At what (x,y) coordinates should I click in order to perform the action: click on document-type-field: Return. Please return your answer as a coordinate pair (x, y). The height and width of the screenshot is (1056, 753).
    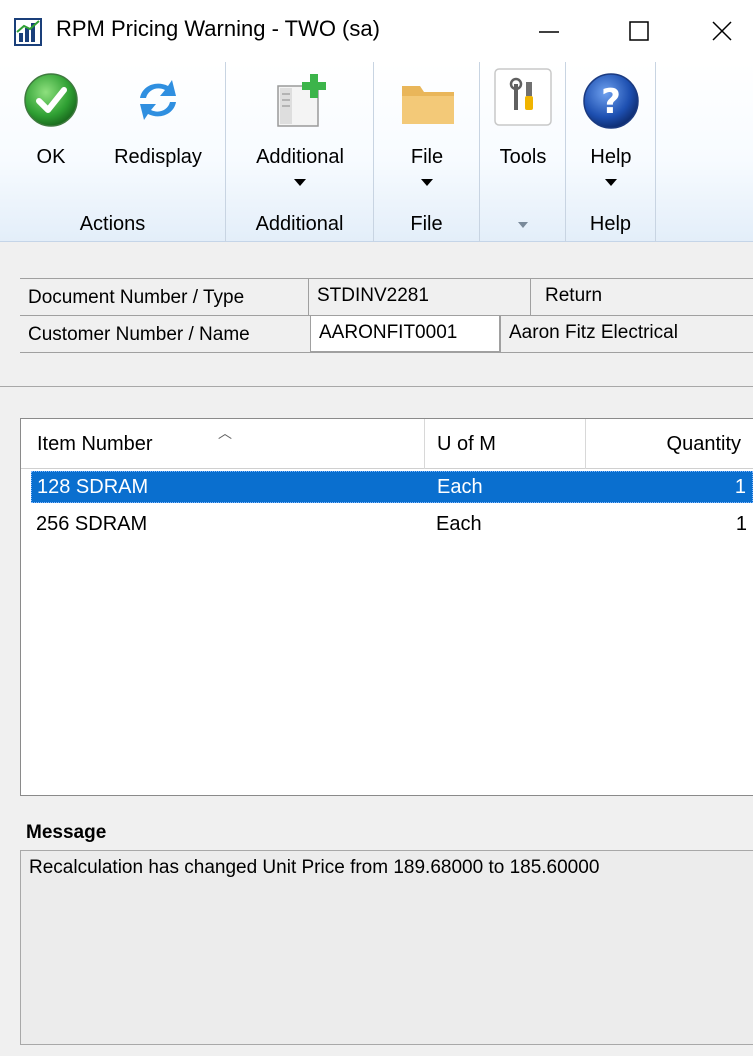
    Looking at the image, I should click on (641, 297).